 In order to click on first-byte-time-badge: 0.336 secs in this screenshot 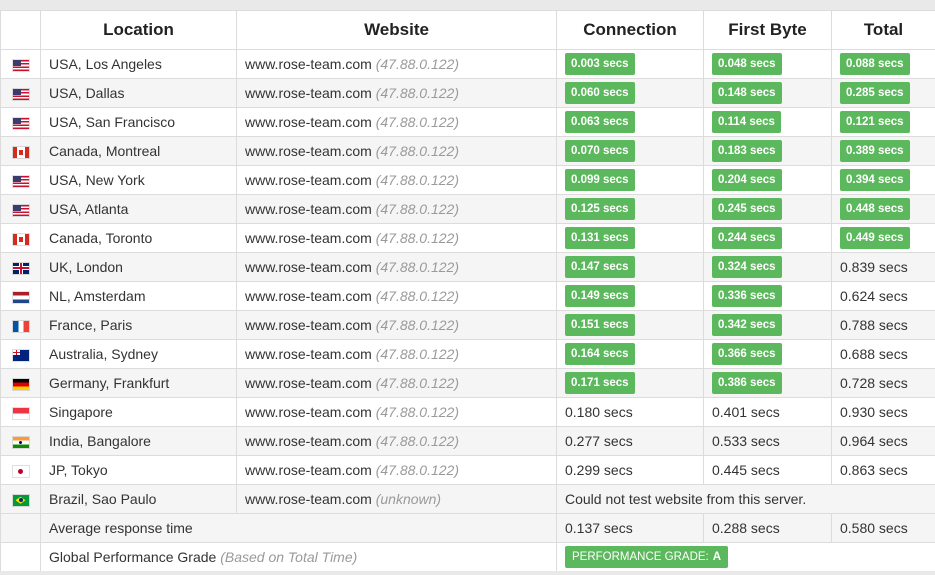, I will do `click(747, 296)`.